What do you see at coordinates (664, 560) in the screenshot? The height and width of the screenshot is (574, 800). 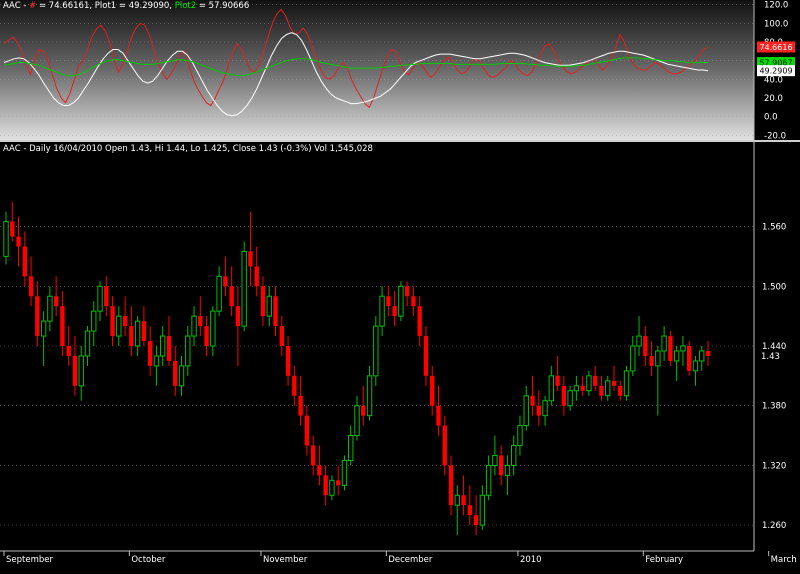 I see `time-label: February` at bounding box center [664, 560].